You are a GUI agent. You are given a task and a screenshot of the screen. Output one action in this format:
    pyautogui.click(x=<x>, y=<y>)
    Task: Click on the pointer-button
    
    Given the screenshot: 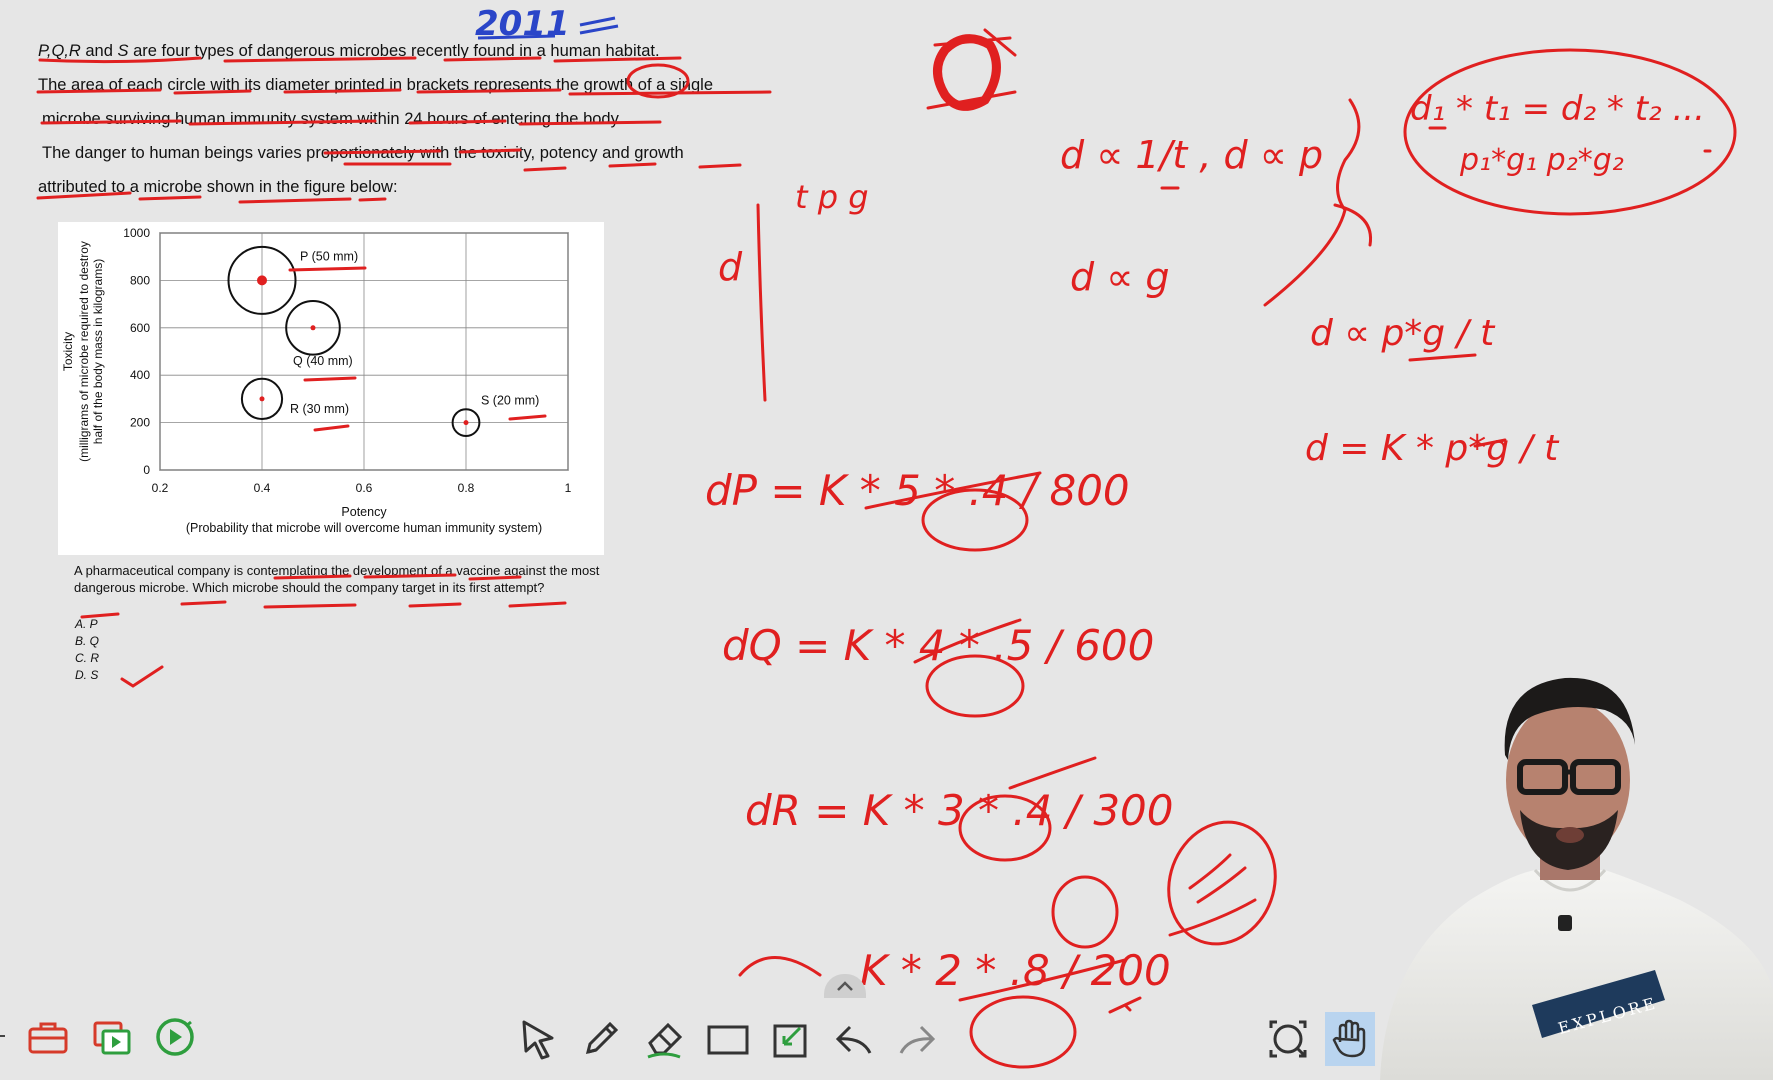 What is the action you would take?
    pyautogui.click(x=538, y=1039)
    